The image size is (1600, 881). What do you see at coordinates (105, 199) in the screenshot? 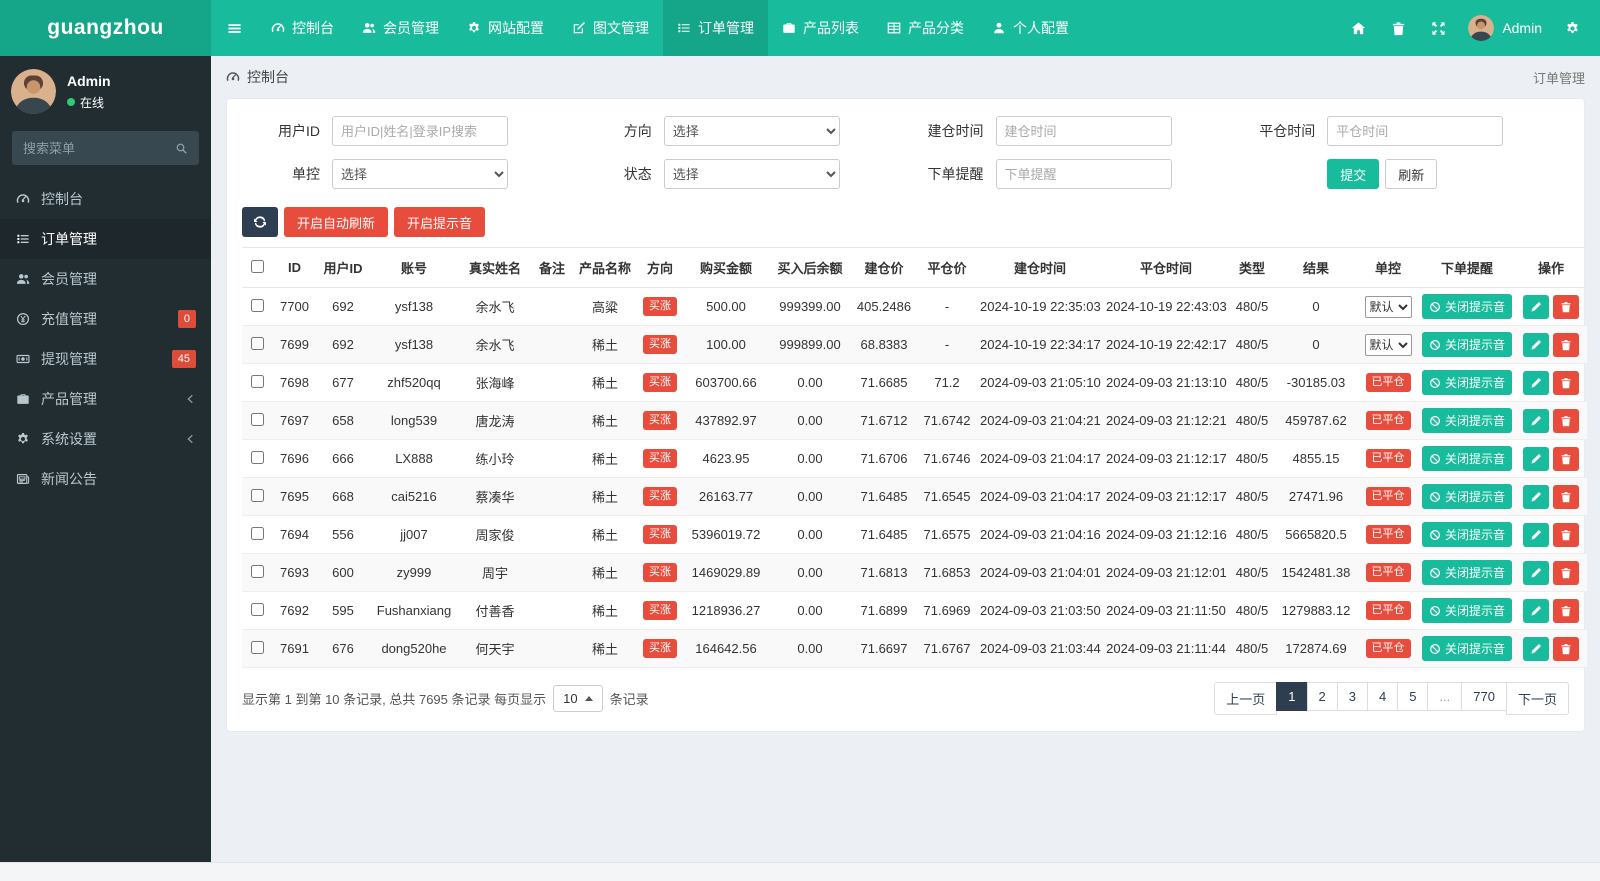
I see `sidebar-item-console: 控制台` at bounding box center [105, 199].